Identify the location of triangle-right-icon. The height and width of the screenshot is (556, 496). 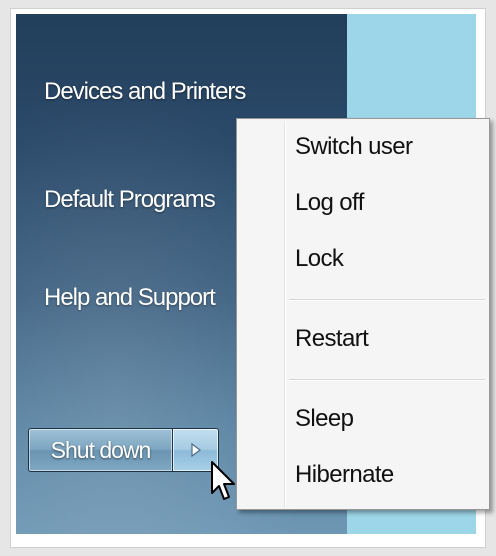
(196, 450).